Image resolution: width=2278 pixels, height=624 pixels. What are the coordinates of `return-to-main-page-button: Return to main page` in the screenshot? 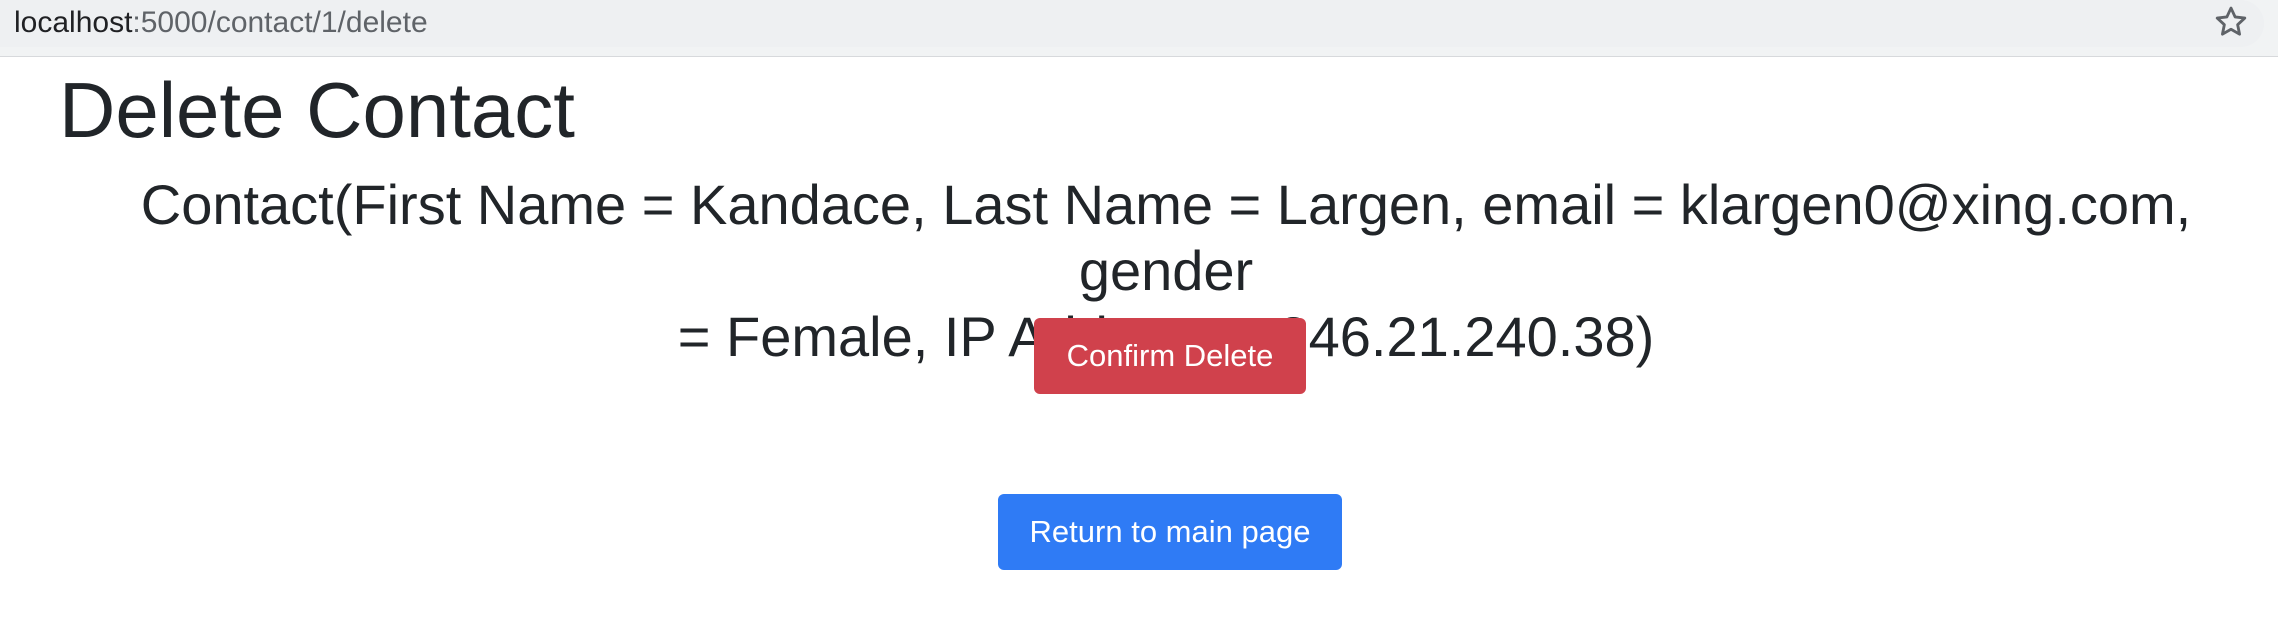 It's located at (1170, 532).